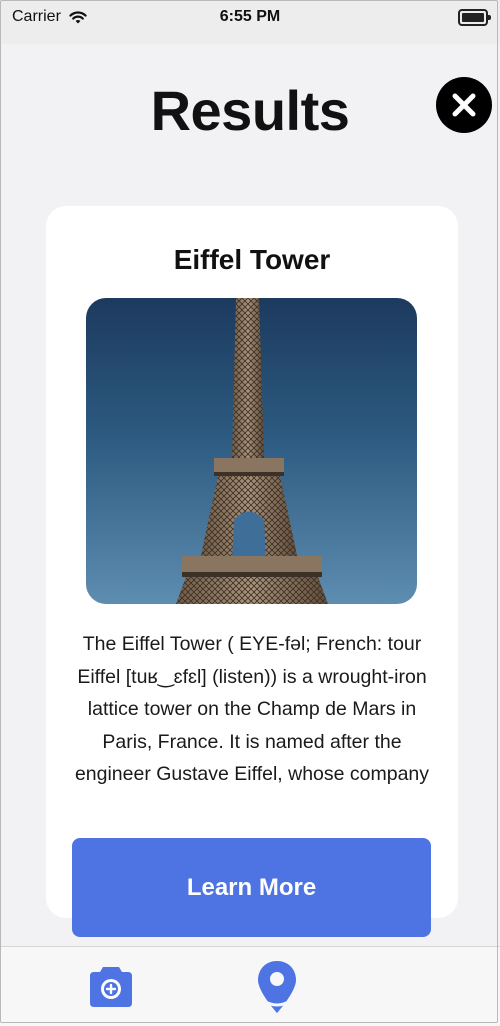 This screenshot has height=1026, width=500. I want to click on clock: 6:55 PM, so click(250, 16).